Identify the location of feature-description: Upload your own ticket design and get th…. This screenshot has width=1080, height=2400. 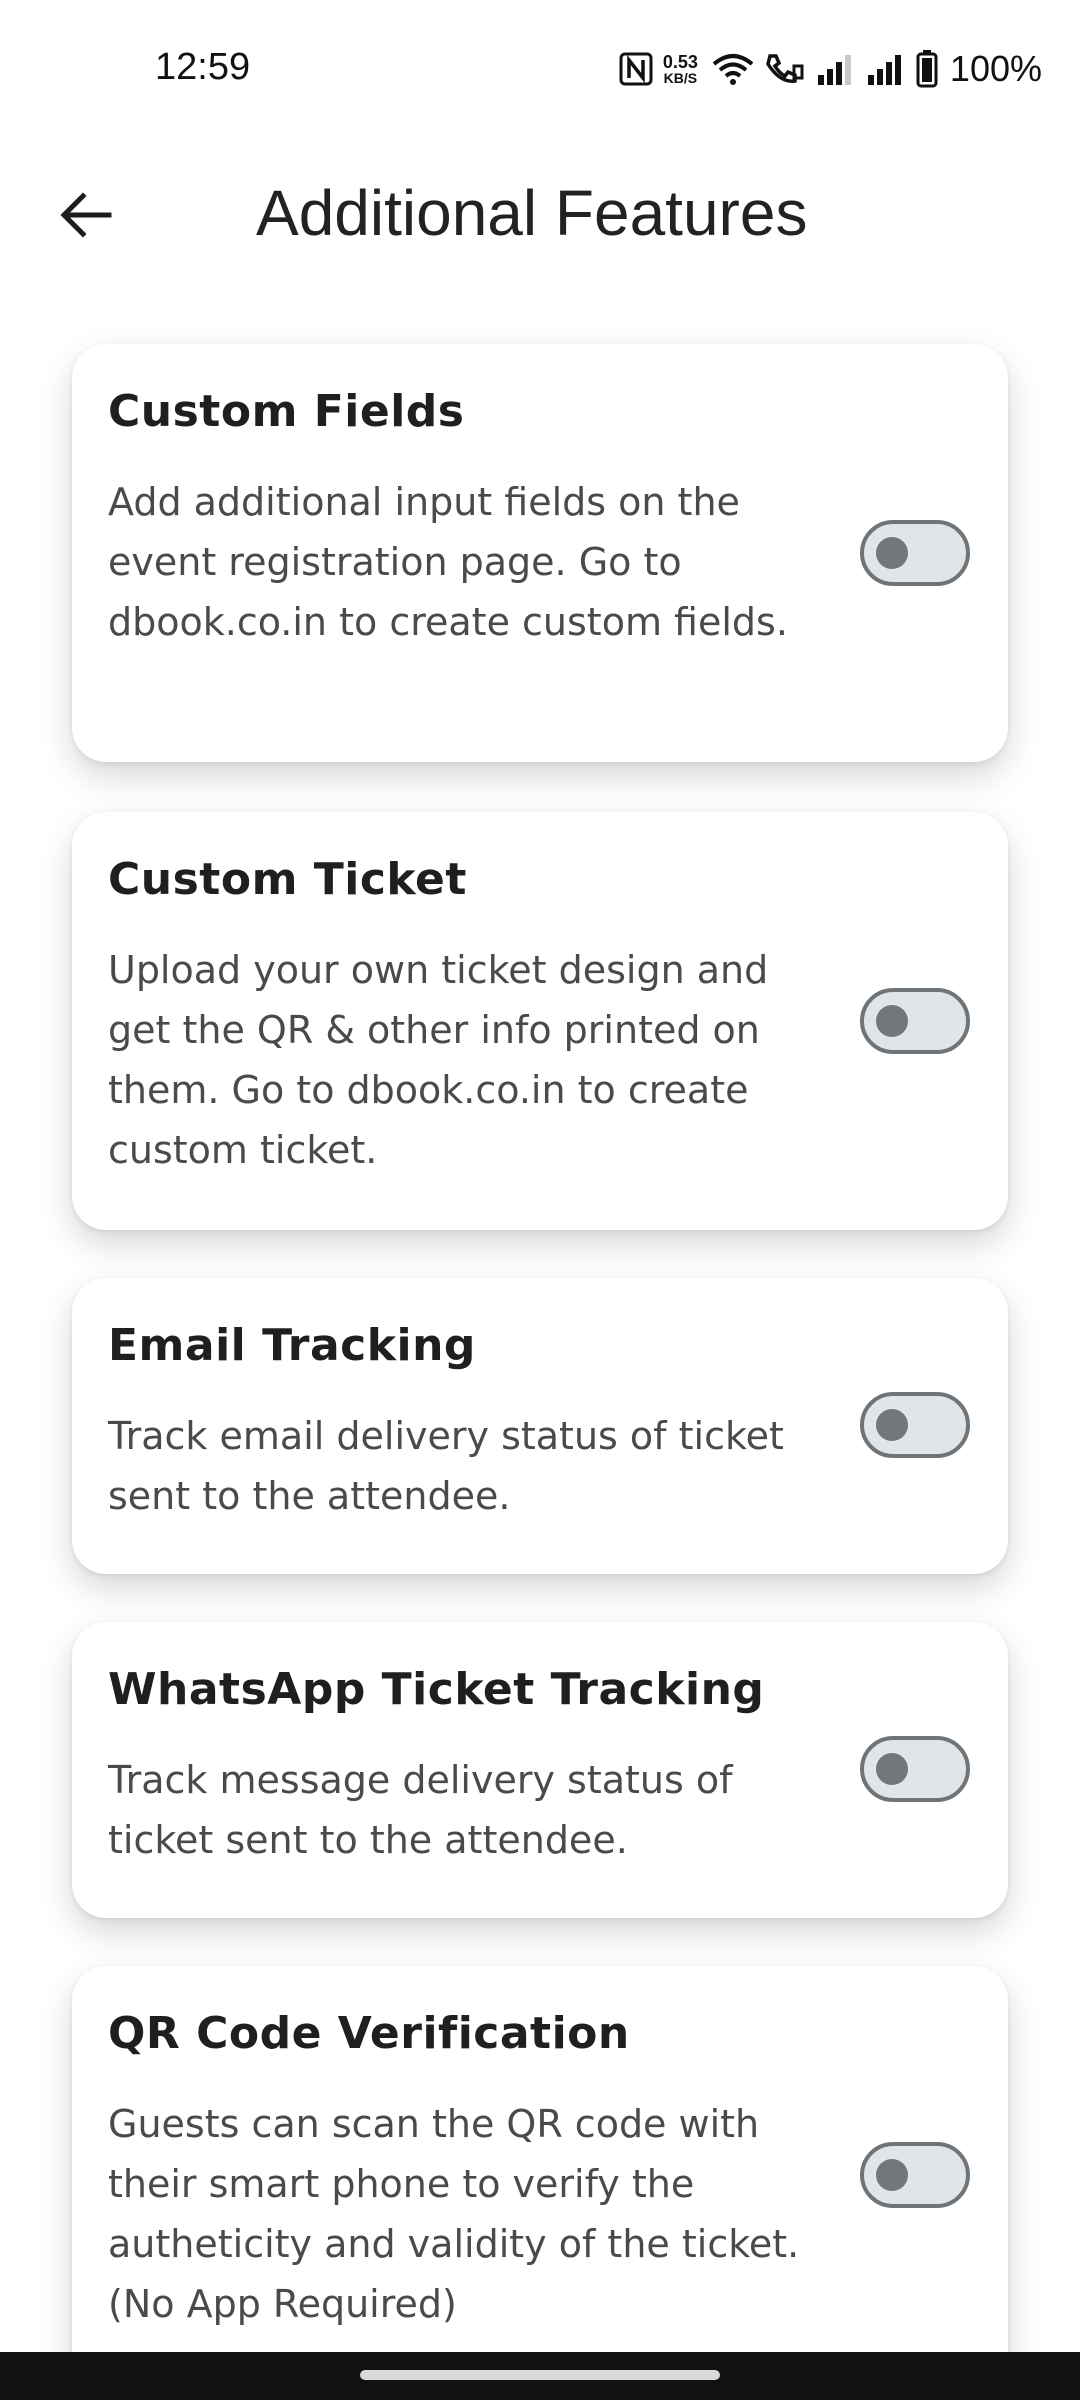
(438, 1060).